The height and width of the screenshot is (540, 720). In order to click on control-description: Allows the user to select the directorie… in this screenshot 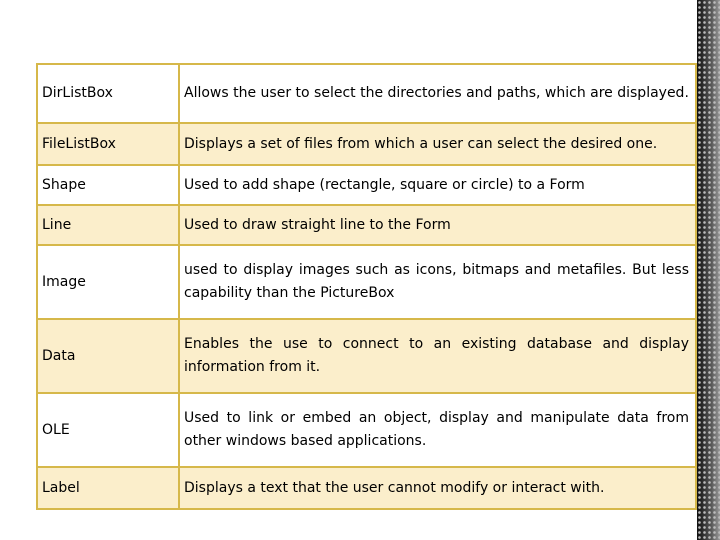, I will do `click(437, 93)`.